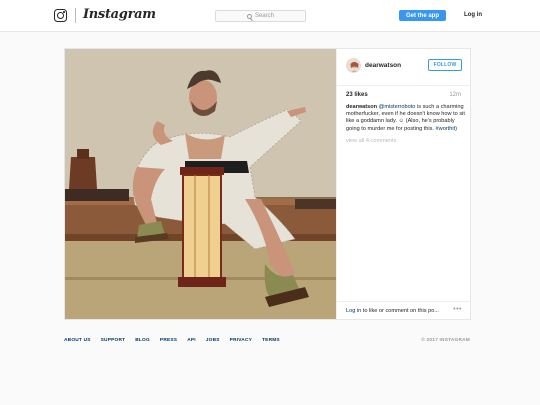 This screenshot has width=540, height=405. I want to click on avatar-image, so click(353, 65).